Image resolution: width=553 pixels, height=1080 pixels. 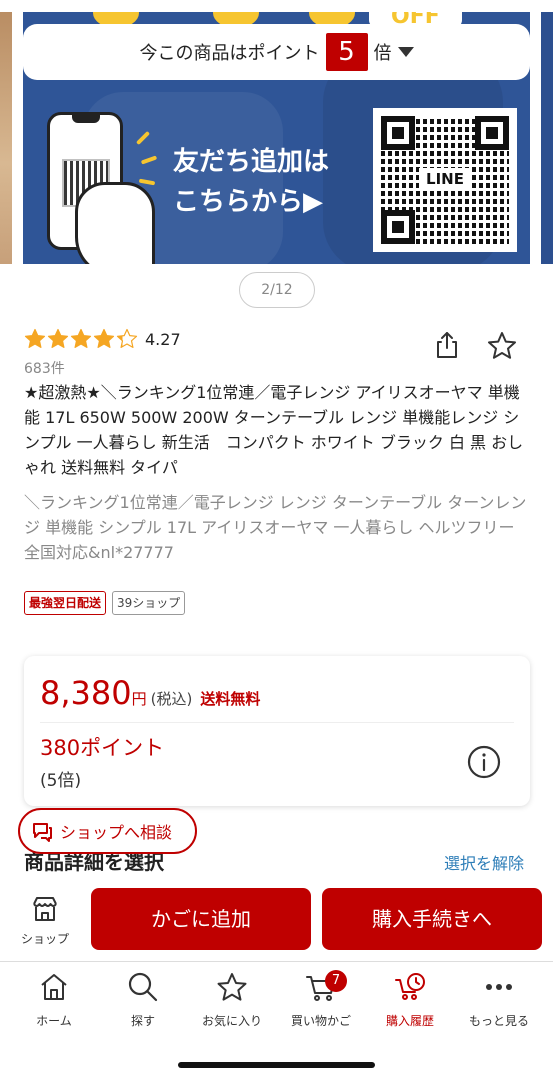 I want to click on carousel-page-indicator: 2/12, so click(x=277, y=290).